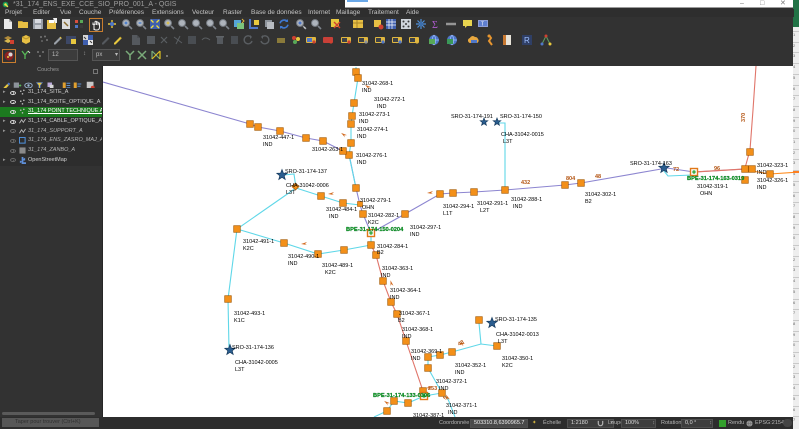 Image resolution: width=799 pixels, height=429 pixels. What do you see at coordinates (371, 156) in the screenshot?
I see `svg-text: 31042-276-1` at bounding box center [371, 156].